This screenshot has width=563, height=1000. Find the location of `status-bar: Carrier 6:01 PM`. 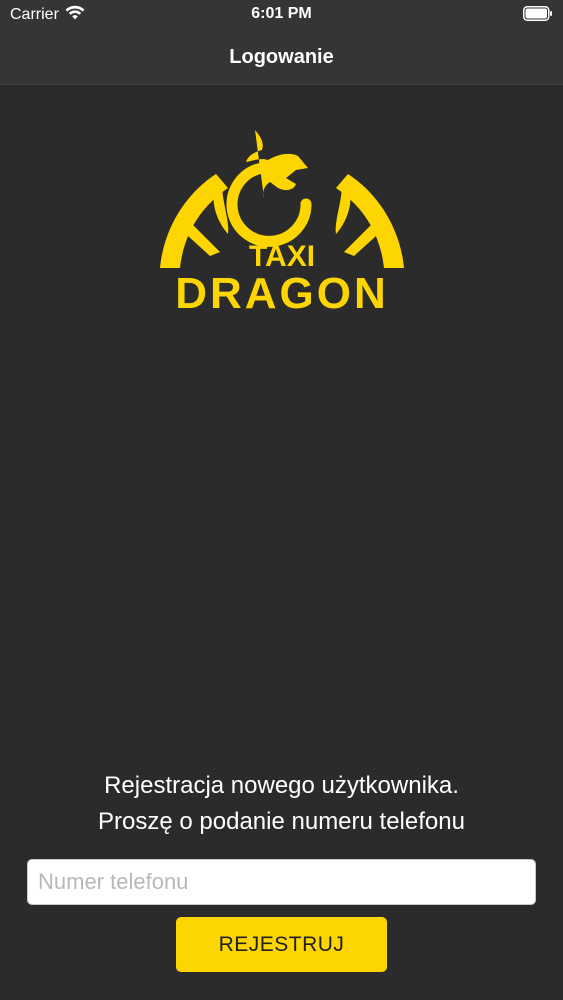

status-bar: Carrier 6:01 PM is located at coordinates (281, 15).